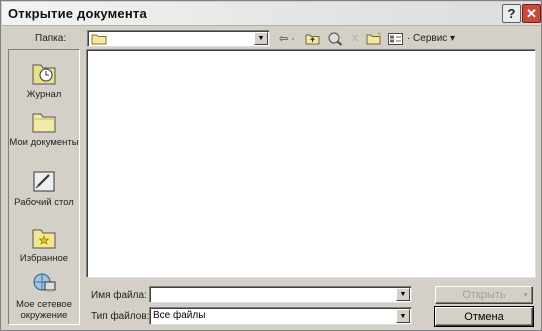 This screenshot has width=542, height=331. I want to click on new-folder-button, so click(374, 38).